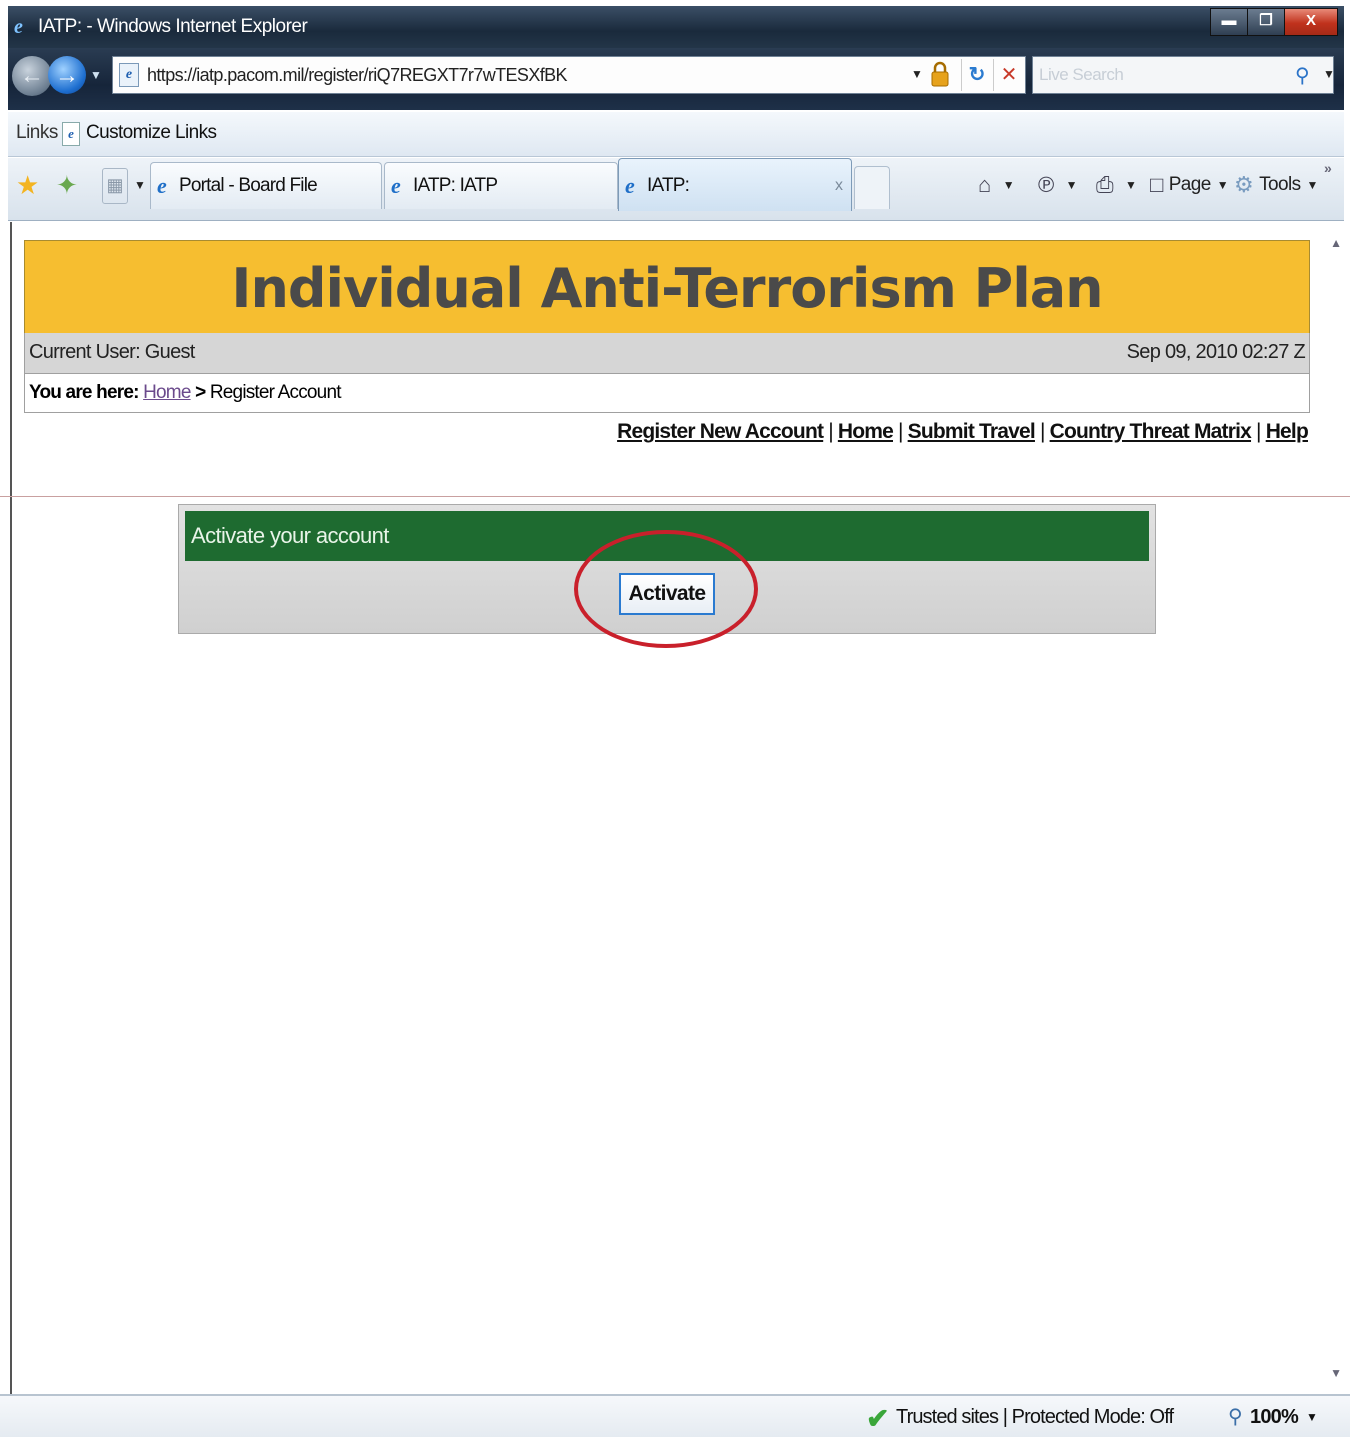  I want to click on window-title: IATP: - Windows Internet Explorer, so click(173, 26).